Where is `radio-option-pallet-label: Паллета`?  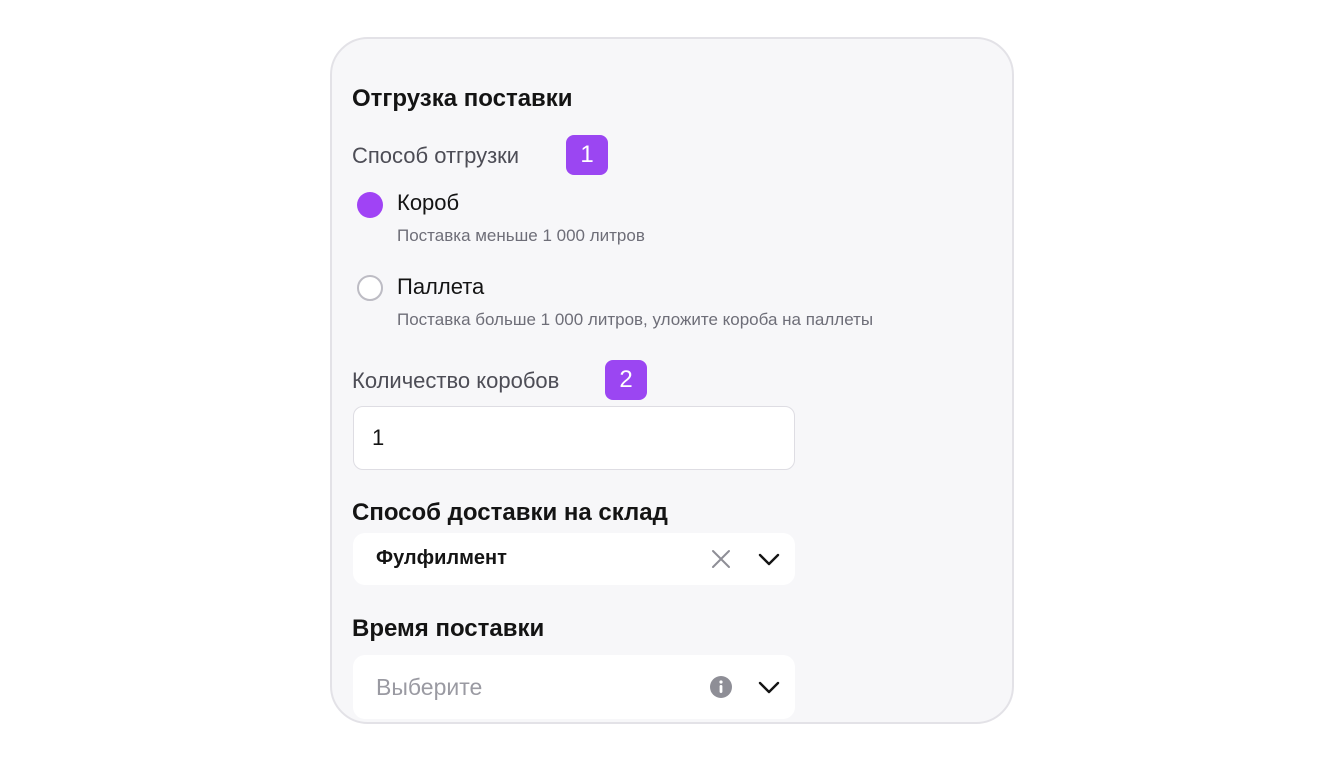 radio-option-pallet-label: Паллета is located at coordinates (441, 286).